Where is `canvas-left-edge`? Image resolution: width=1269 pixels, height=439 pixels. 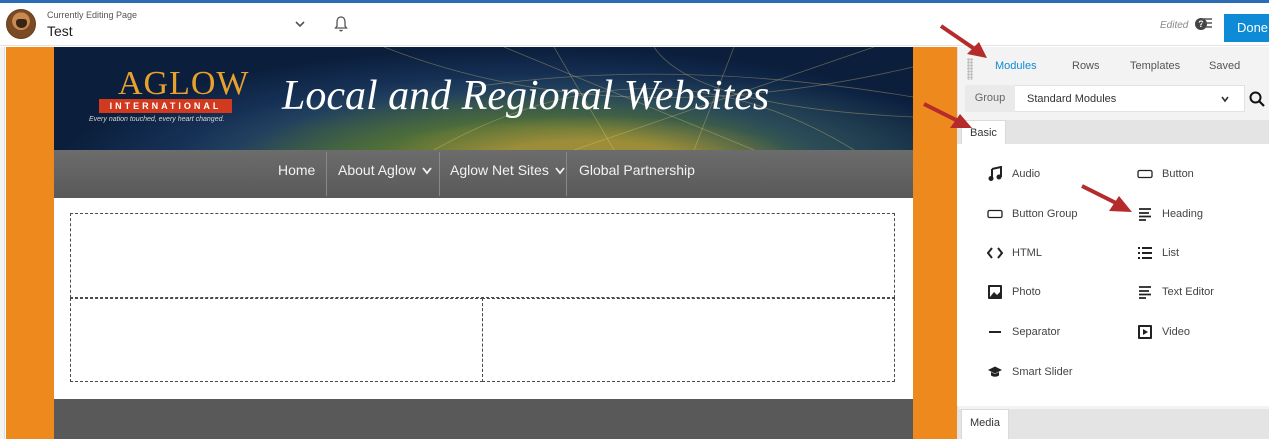 canvas-left-edge is located at coordinates (2, 243).